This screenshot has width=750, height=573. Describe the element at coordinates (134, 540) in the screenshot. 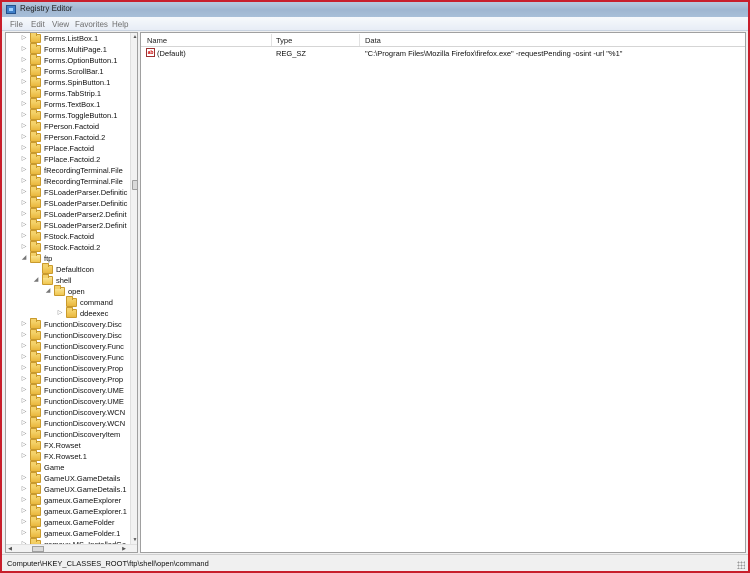

I see `scroll-down-arrow-icon: ▼` at that location.